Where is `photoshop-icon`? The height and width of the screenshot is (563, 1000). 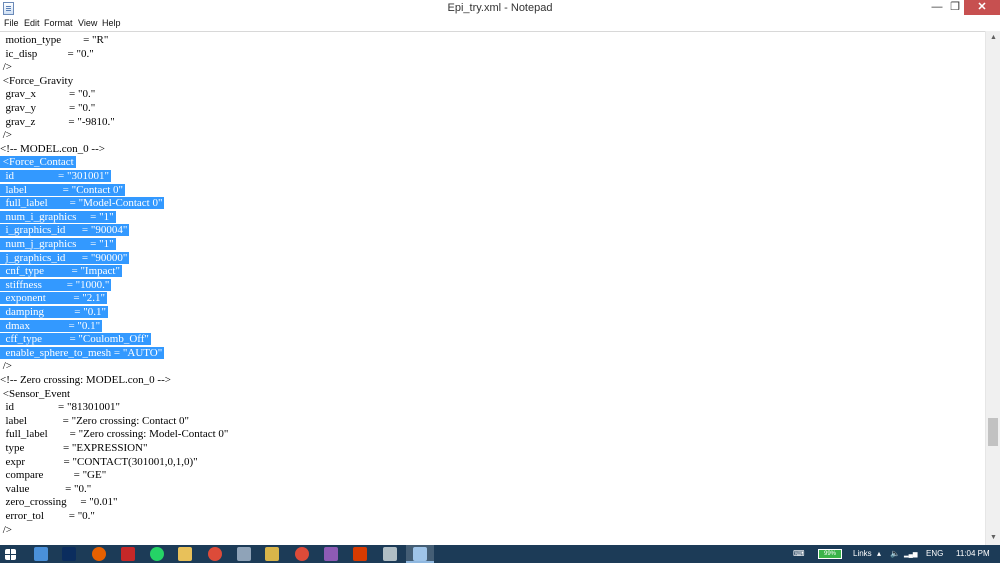 photoshop-icon is located at coordinates (69, 554).